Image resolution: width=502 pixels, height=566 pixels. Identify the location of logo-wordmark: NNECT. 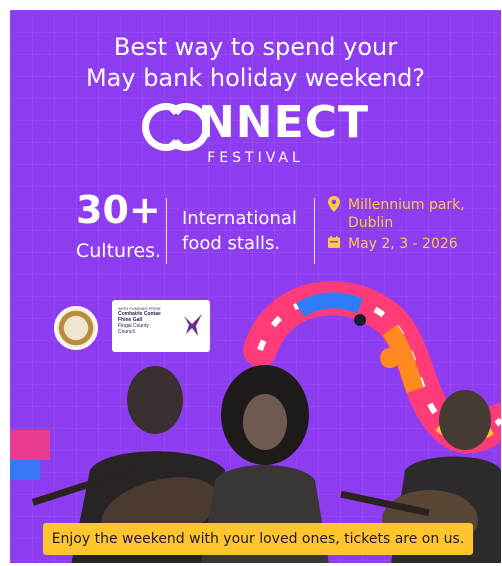
(283, 122).